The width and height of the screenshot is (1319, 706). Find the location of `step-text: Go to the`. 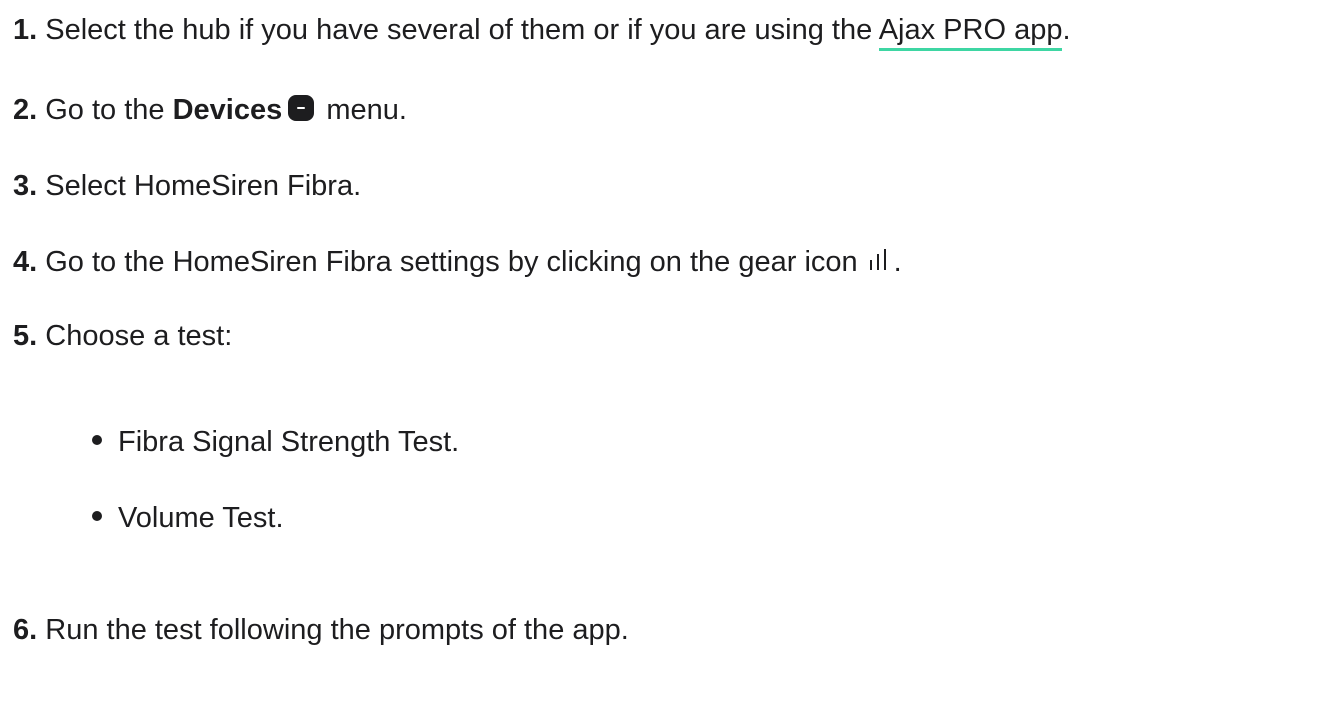

step-text: Go to the is located at coordinates (109, 110).